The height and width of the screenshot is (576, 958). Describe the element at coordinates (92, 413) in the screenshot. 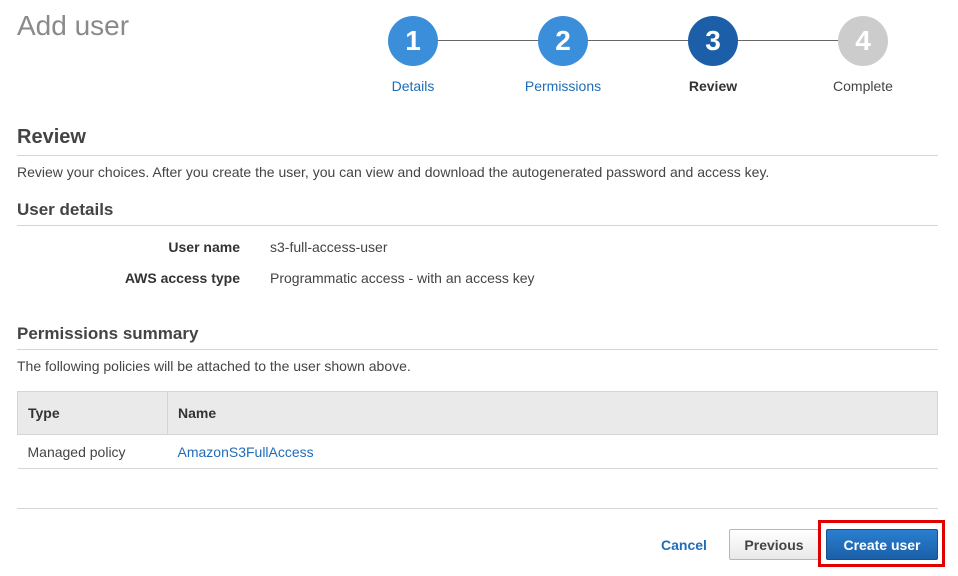

I see `column-header-type: Type` at that location.